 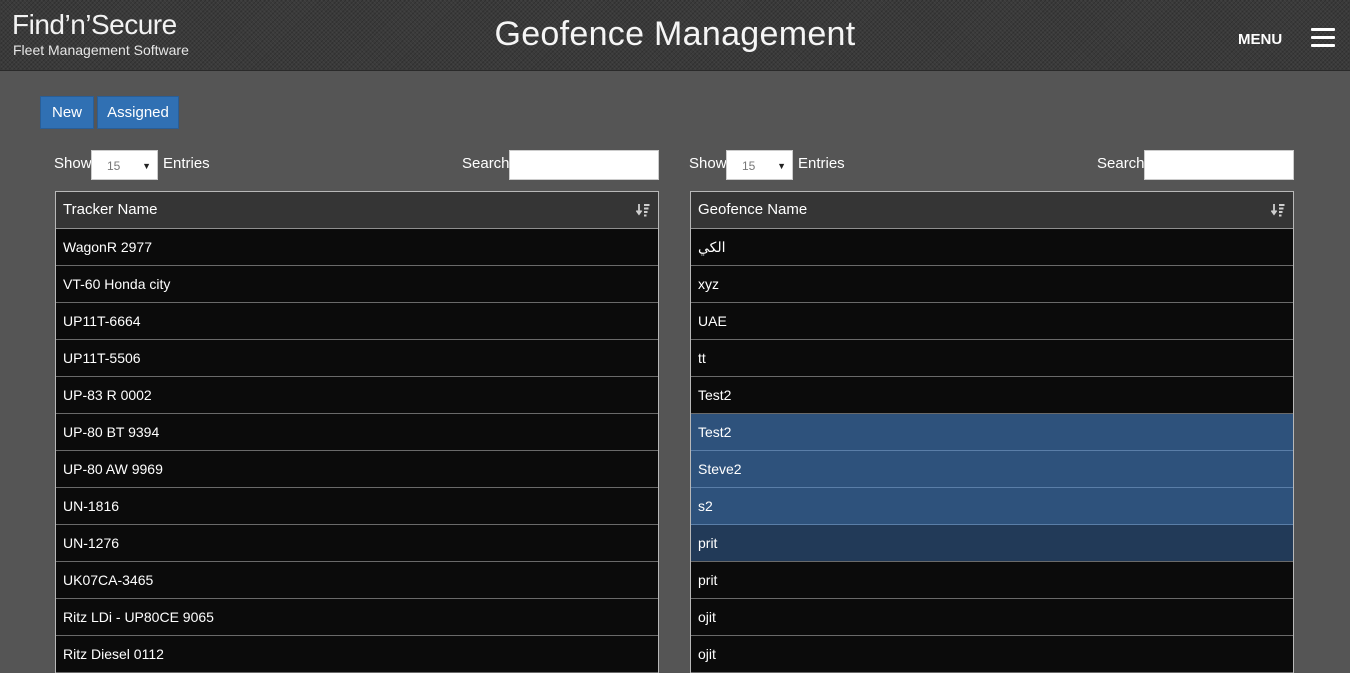 I want to click on tracker-table-controls: Show 15 ▼ Entries Search, so click(x=357, y=170).